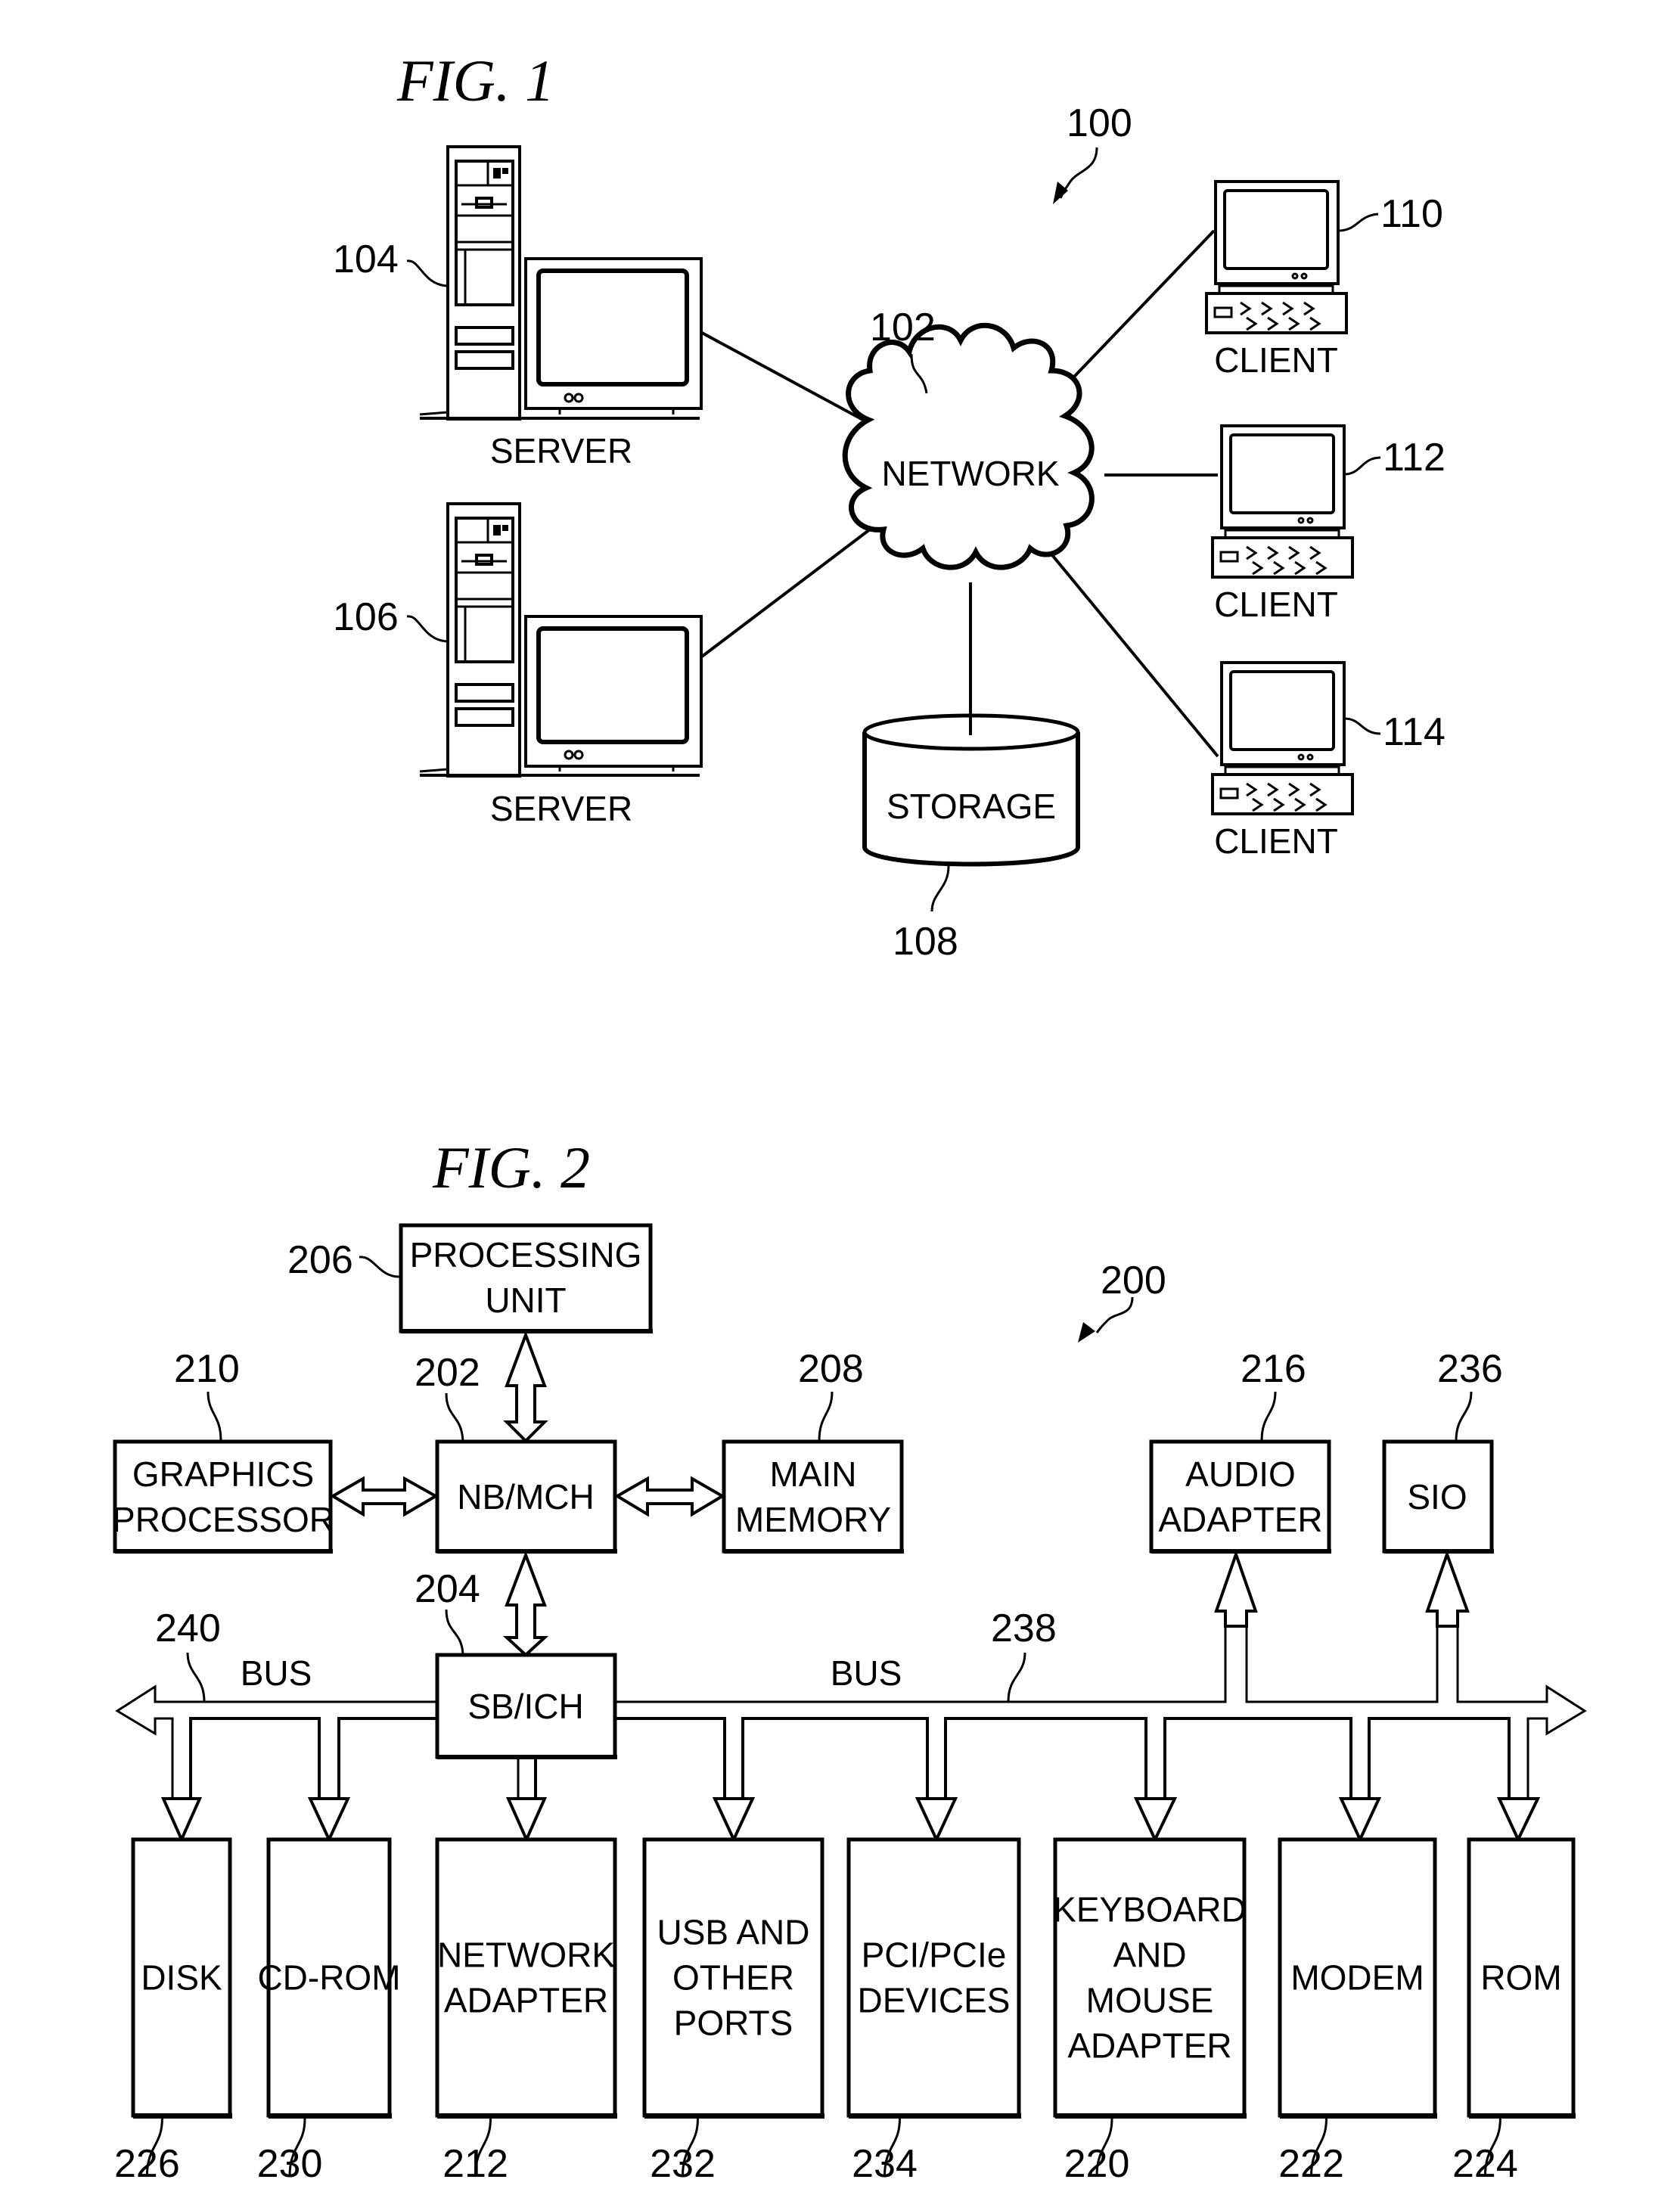  Describe the element at coordinates (1240, 1496) in the screenshot. I see `block-audio-adapter: AUDIO ADAPTER` at that location.